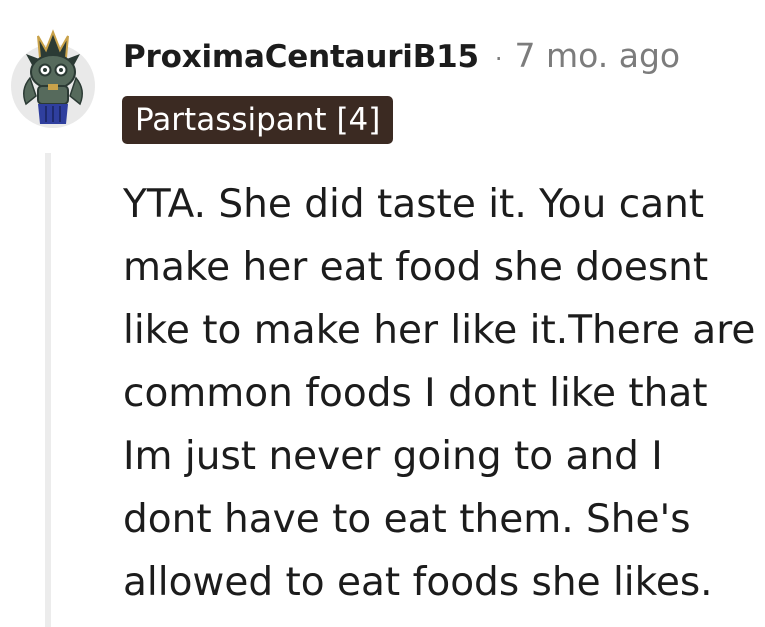 The width and height of the screenshot is (765, 627). What do you see at coordinates (407, 519) in the screenshot?
I see `comment-body-line: dont have to eat them. She's` at bounding box center [407, 519].